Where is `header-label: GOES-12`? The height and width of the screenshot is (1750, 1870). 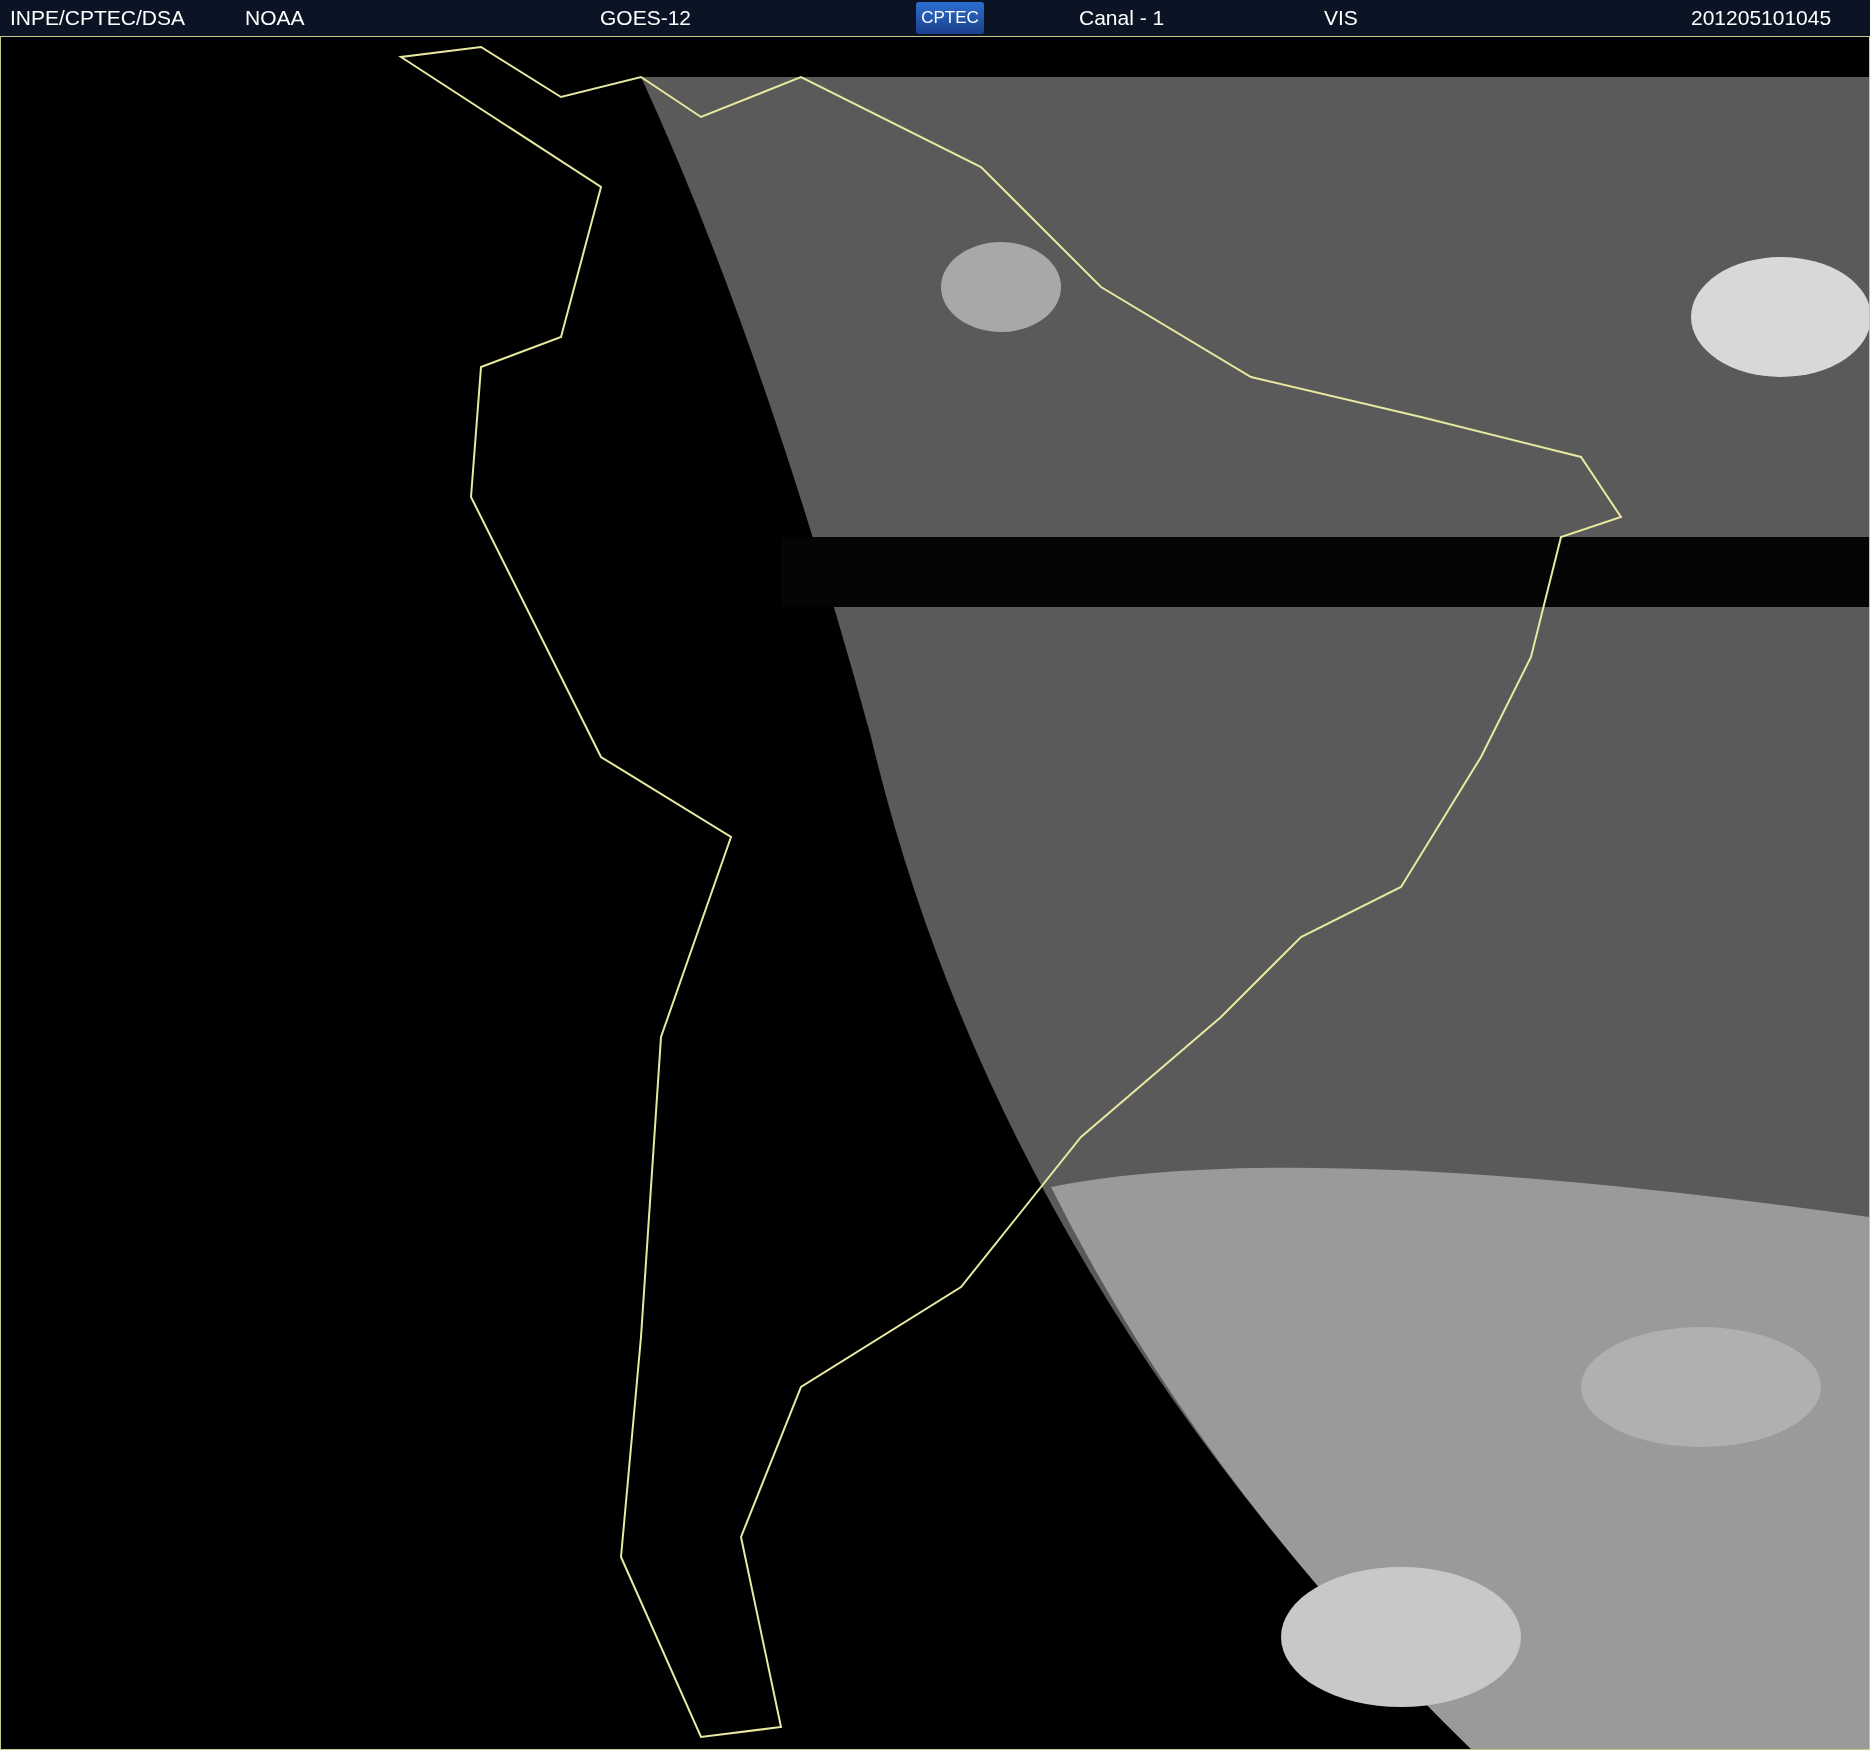
header-label: GOES-12 is located at coordinates (646, 18).